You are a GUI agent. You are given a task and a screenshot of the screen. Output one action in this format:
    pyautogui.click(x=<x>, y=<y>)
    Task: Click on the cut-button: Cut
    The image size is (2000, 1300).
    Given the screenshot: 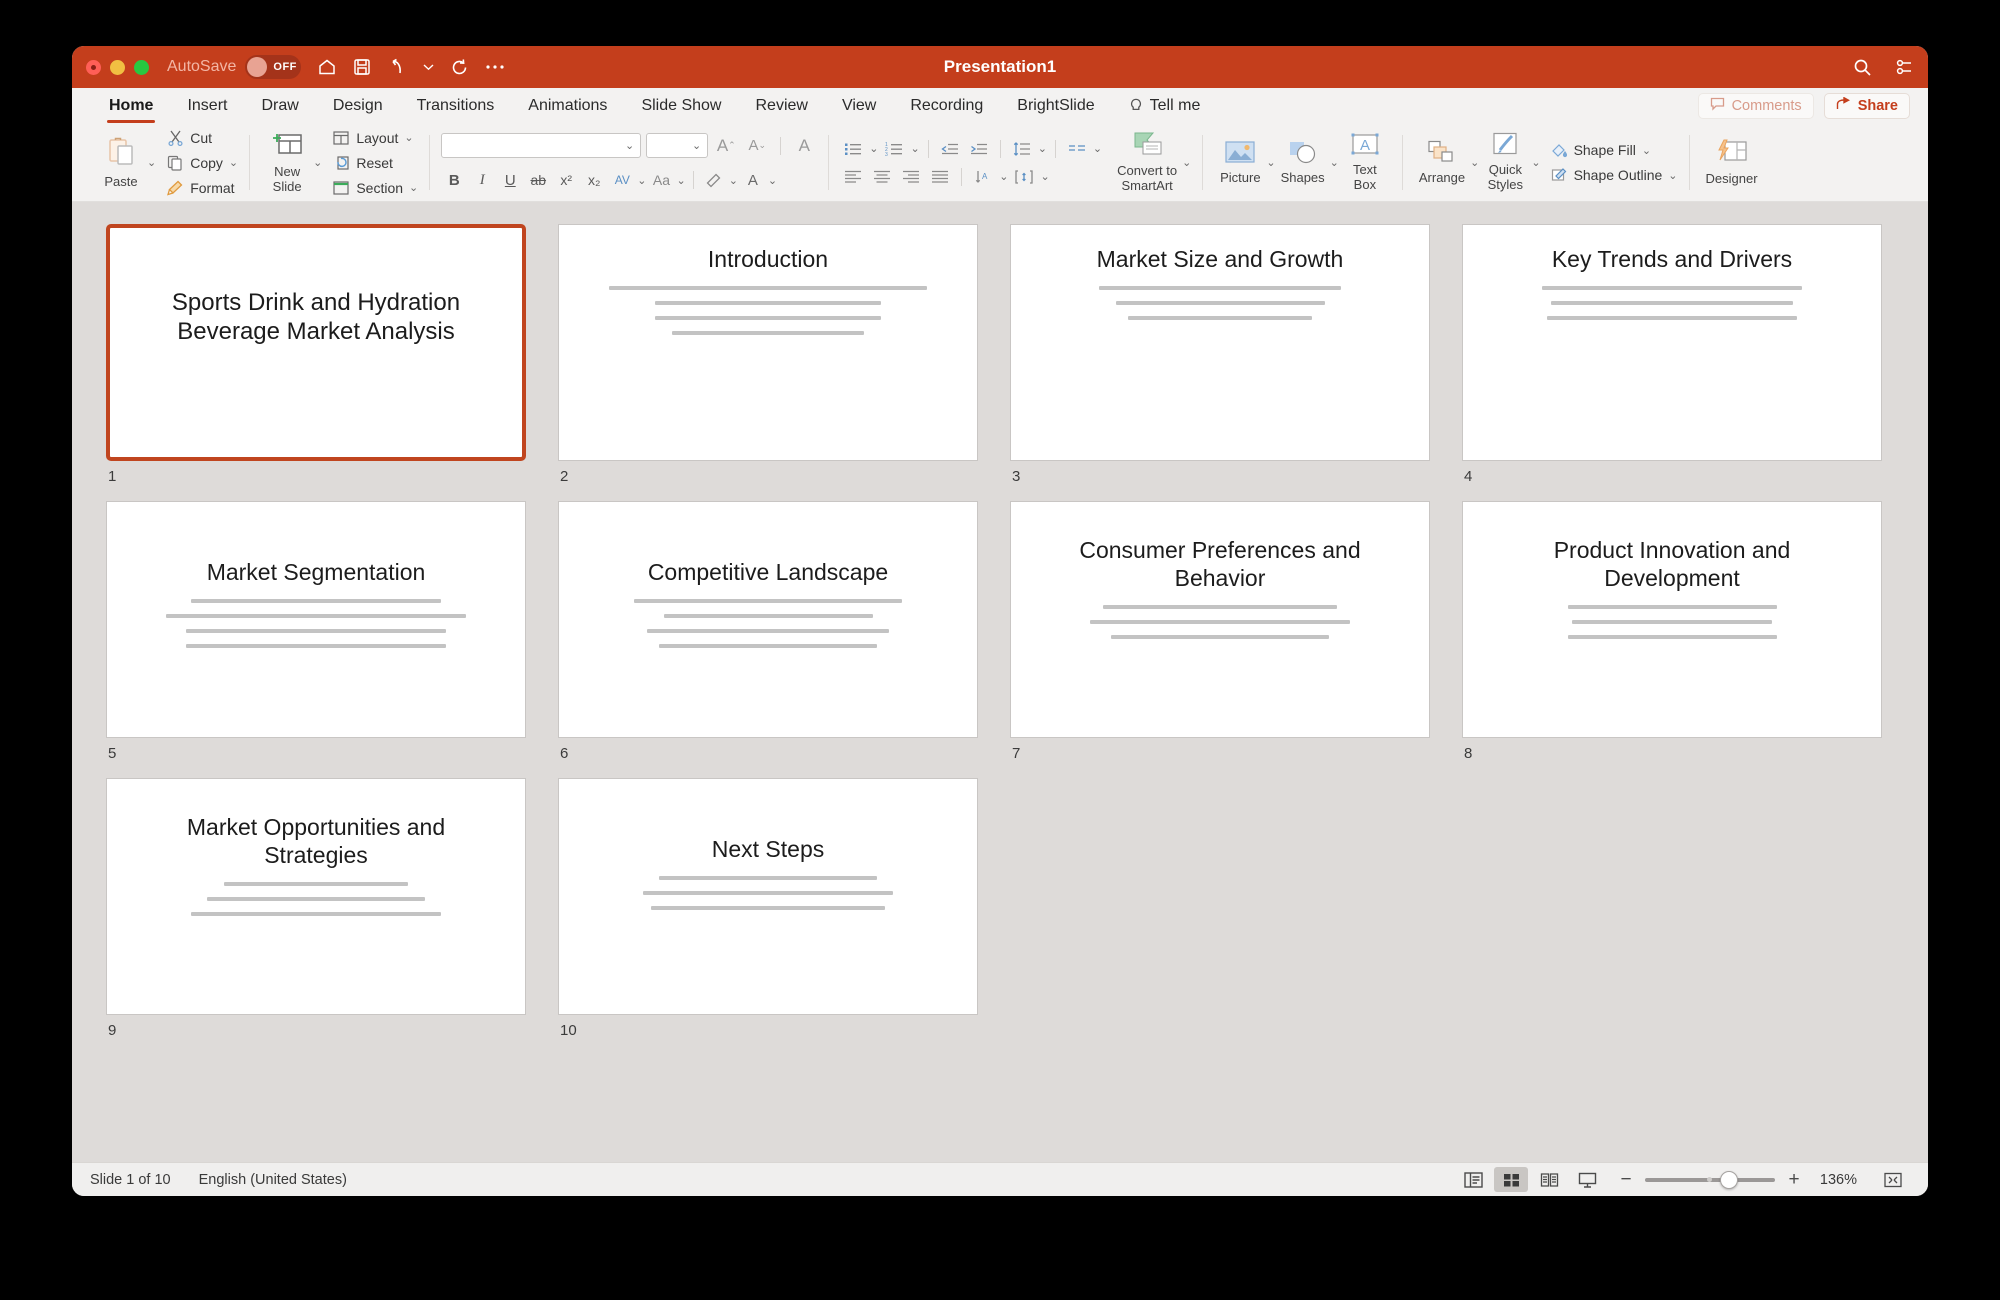 What is the action you would take?
    pyautogui.click(x=202, y=137)
    